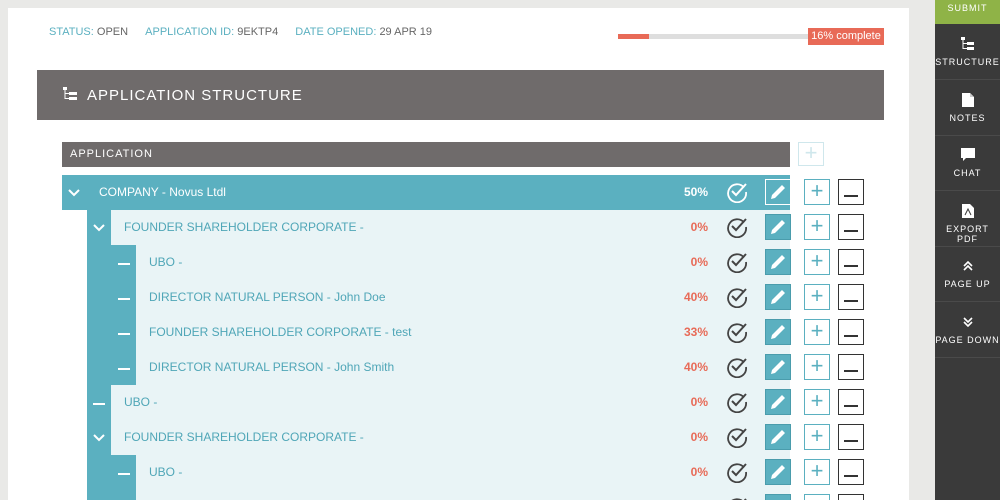 Image resolution: width=1000 pixels, height=500 pixels. I want to click on tree-row-label: DIRECTOR NATURAL PERSON - John Doe, so click(267, 297).